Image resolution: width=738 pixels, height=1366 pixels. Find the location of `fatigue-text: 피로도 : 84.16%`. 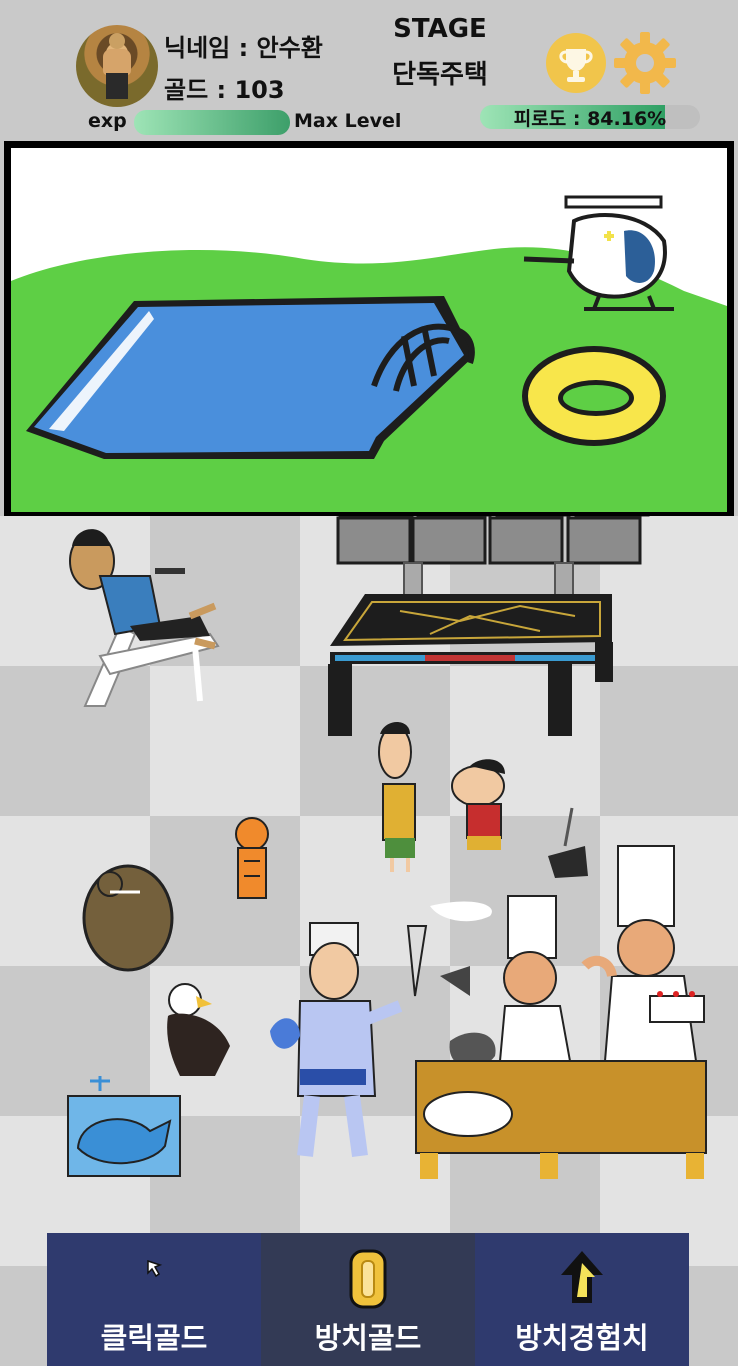

fatigue-text: 피로도 : 84.16% is located at coordinates (590, 119).